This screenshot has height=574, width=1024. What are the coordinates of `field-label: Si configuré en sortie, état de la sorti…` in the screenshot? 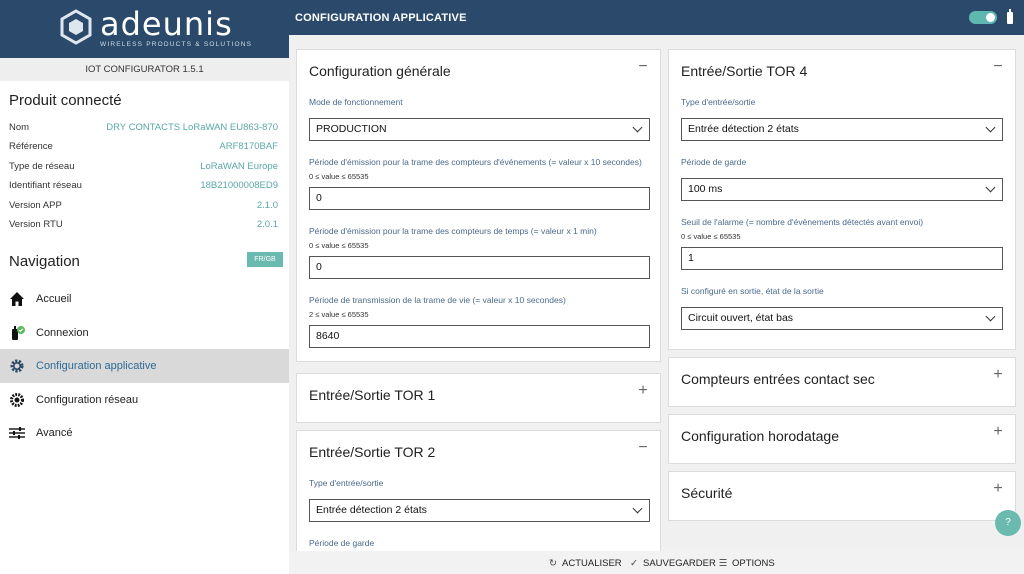 It's located at (752, 291).